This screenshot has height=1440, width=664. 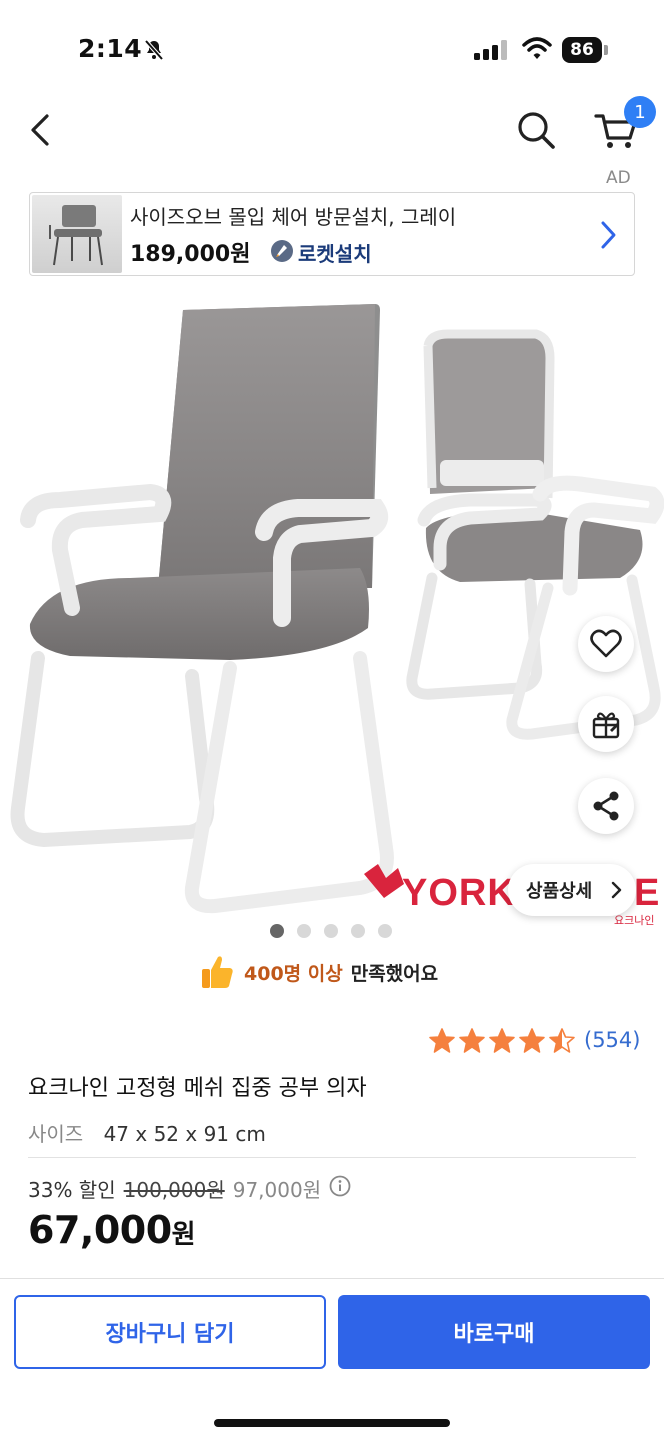 I want to click on bell-muted-icon, so click(x=154, y=52).